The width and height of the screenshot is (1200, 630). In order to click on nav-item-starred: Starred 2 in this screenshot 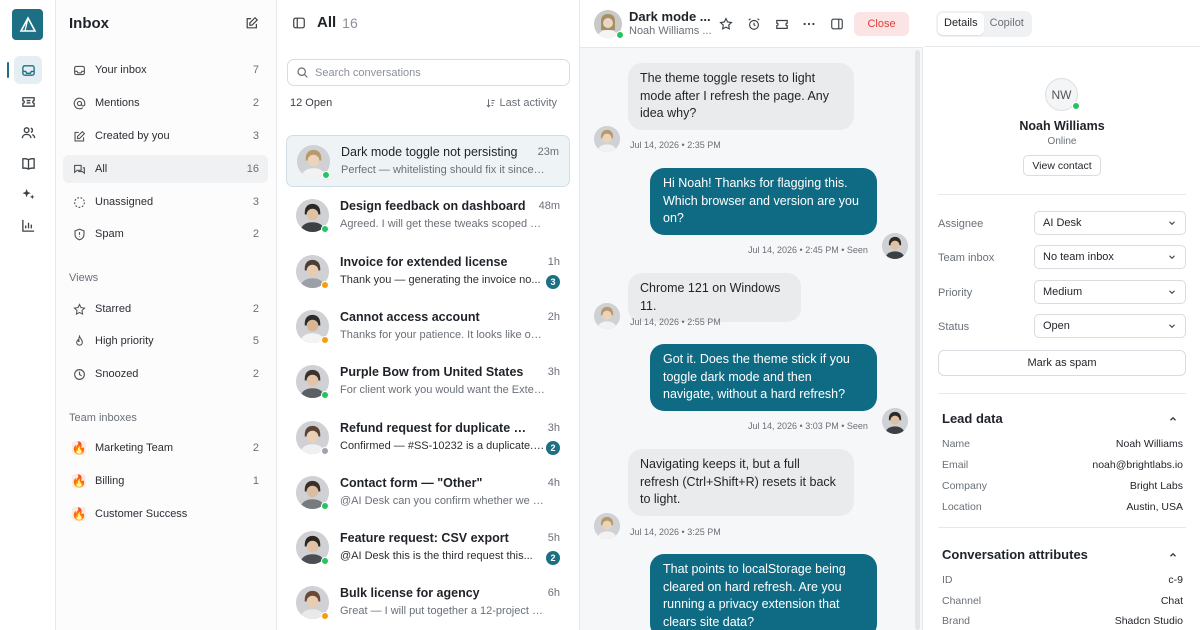, I will do `click(165, 309)`.